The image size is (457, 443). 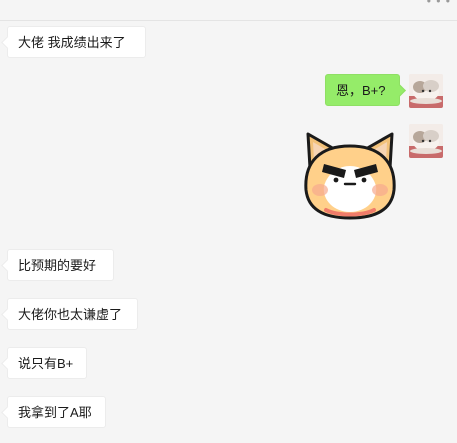 What do you see at coordinates (76, 42) in the screenshot?
I see `message-bubble-received: 大佬 我成绩出来了` at bounding box center [76, 42].